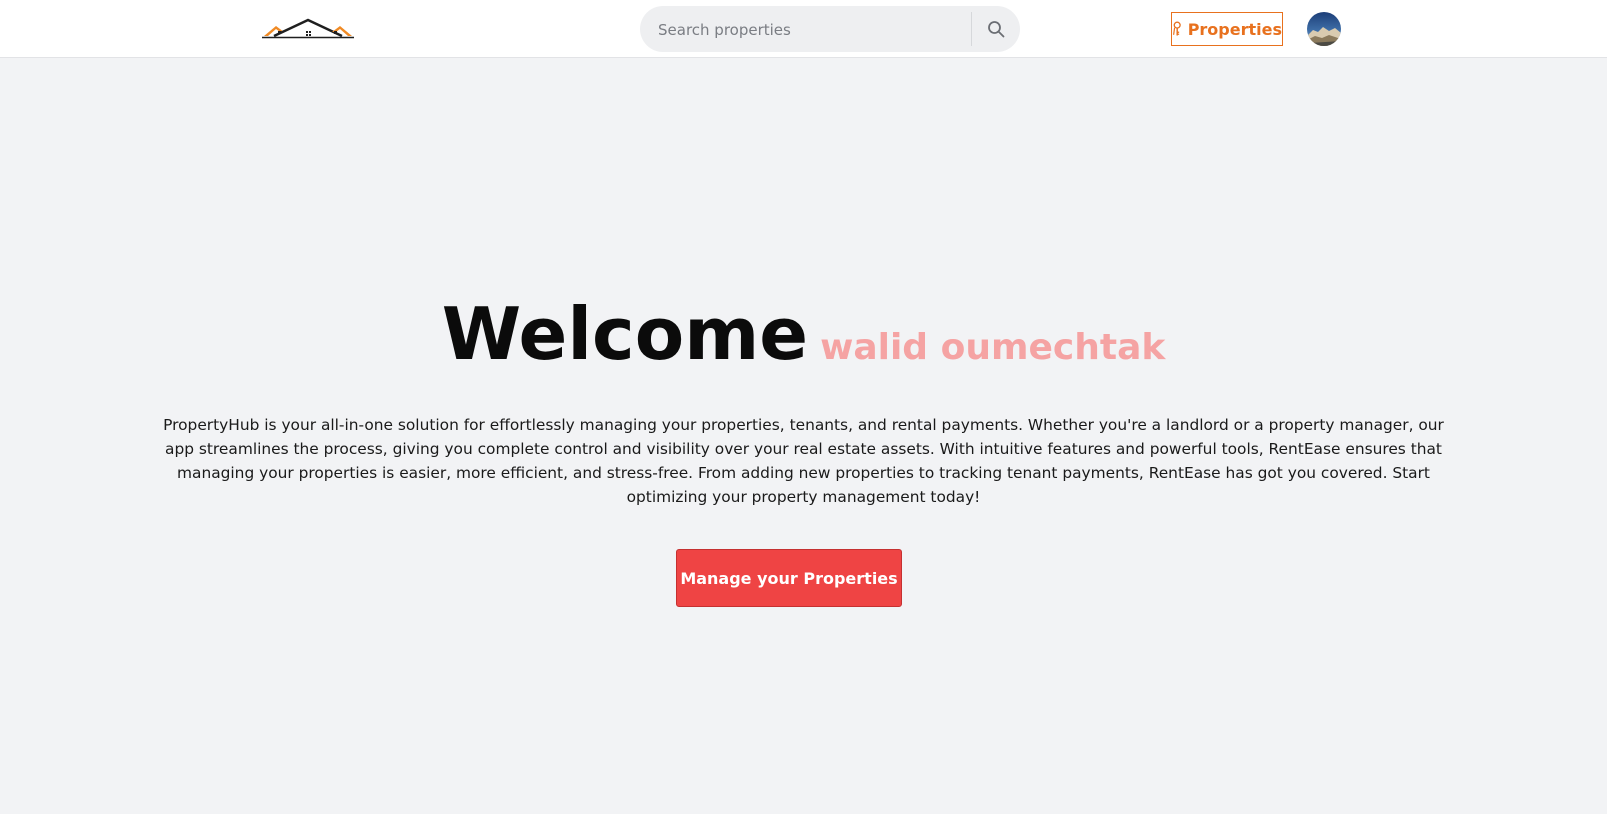  What do you see at coordinates (1324, 29) in the screenshot?
I see `user-avatar` at bounding box center [1324, 29].